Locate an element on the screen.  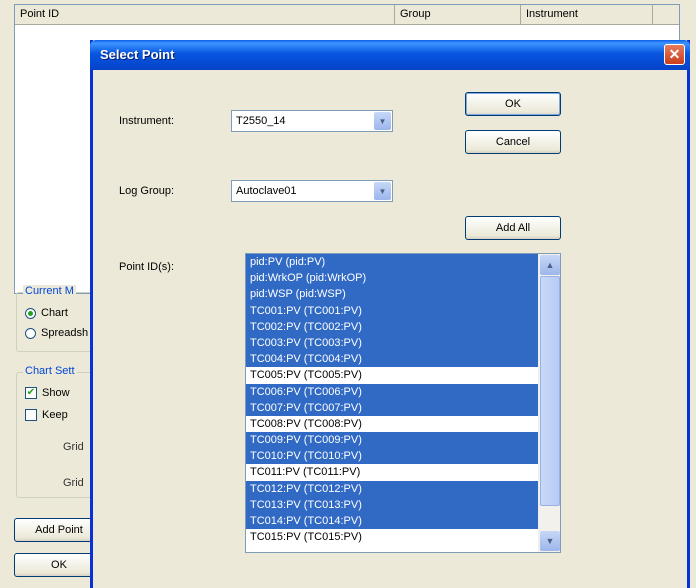
cancel-button: Cancel is located at coordinates (513, 142).